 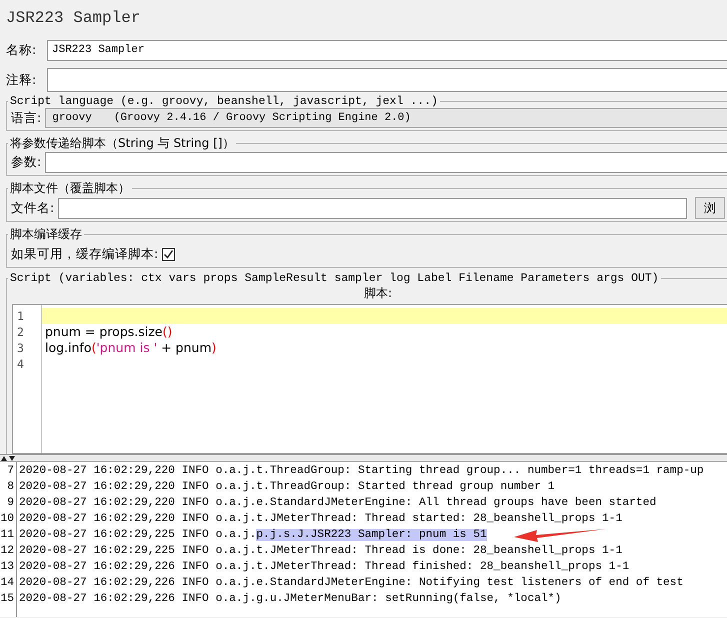 What do you see at coordinates (26, 118) in the screenshot?
I see `field-label: 语言:` at bounding box center [26, 118].